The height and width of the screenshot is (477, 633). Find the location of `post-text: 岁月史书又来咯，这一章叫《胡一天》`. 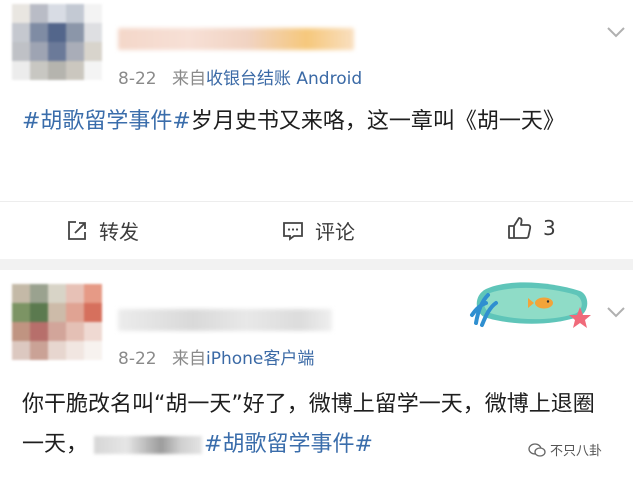

post-text: 岁月史书又来咯，这一章叫《胡一天》 is located at coordinates (377, 121).